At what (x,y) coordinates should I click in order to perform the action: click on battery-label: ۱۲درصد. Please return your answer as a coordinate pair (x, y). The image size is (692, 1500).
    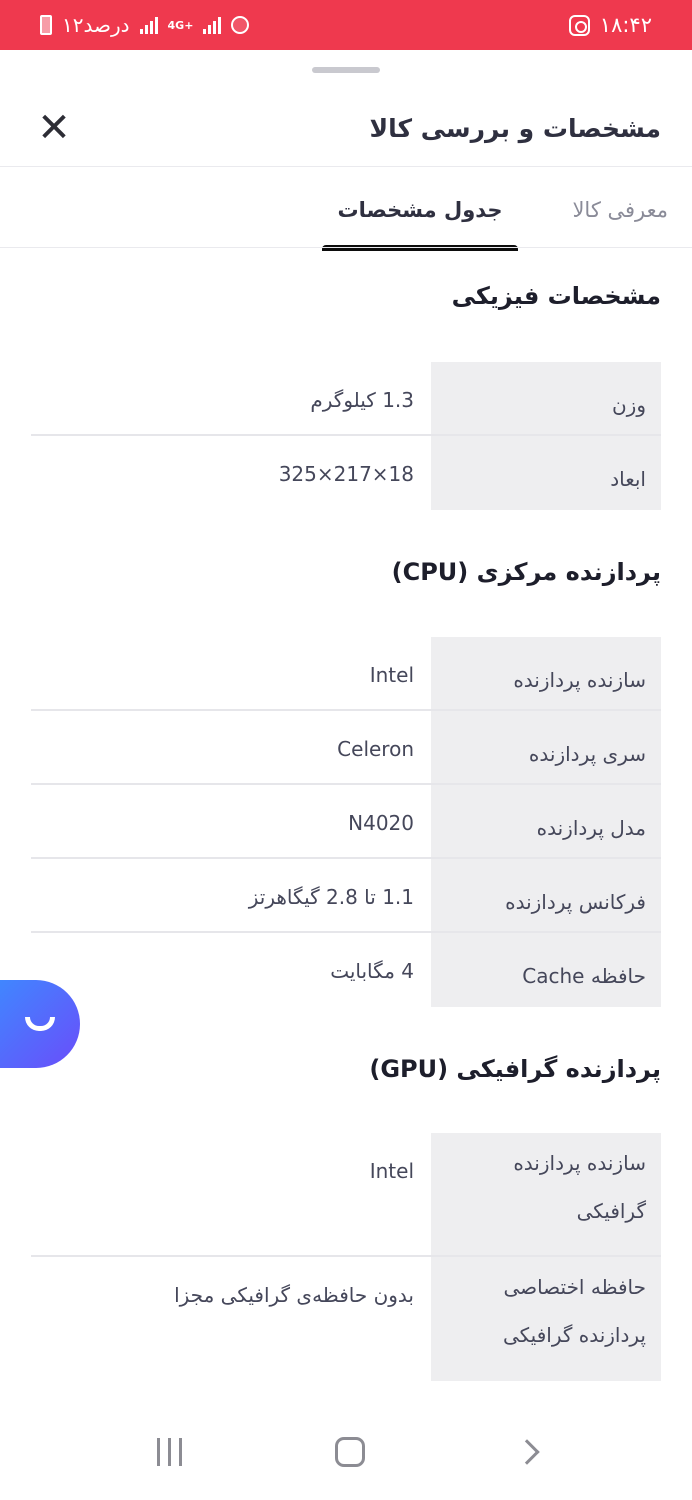
    Looking at the image, I should click on (96, 25).